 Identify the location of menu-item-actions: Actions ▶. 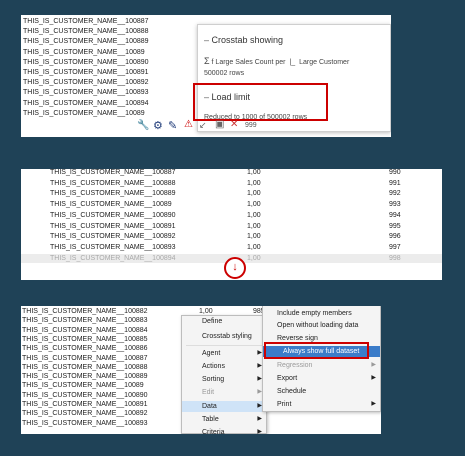
(224, 366).